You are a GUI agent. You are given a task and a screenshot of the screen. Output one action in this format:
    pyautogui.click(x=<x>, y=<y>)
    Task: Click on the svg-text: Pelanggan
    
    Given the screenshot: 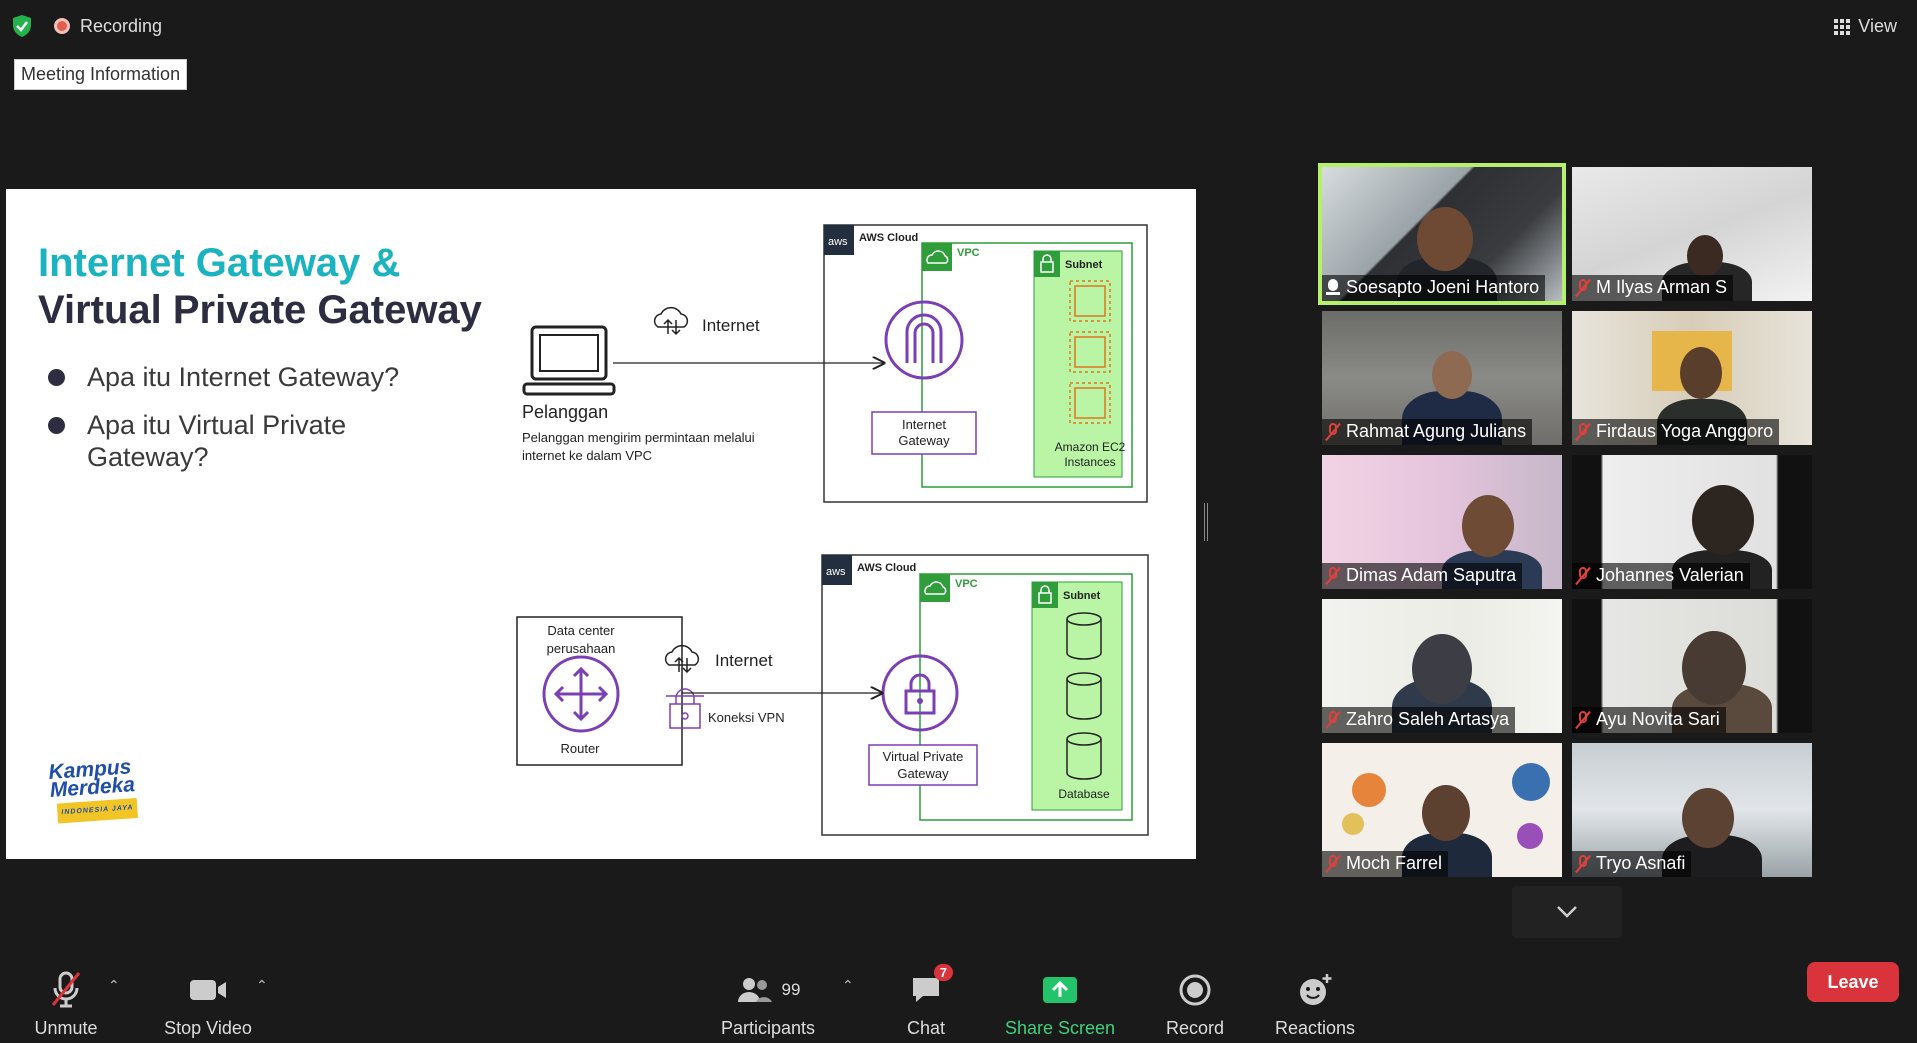 What is the action you would take?
    pyautogui.click(x=565, y=412)
    